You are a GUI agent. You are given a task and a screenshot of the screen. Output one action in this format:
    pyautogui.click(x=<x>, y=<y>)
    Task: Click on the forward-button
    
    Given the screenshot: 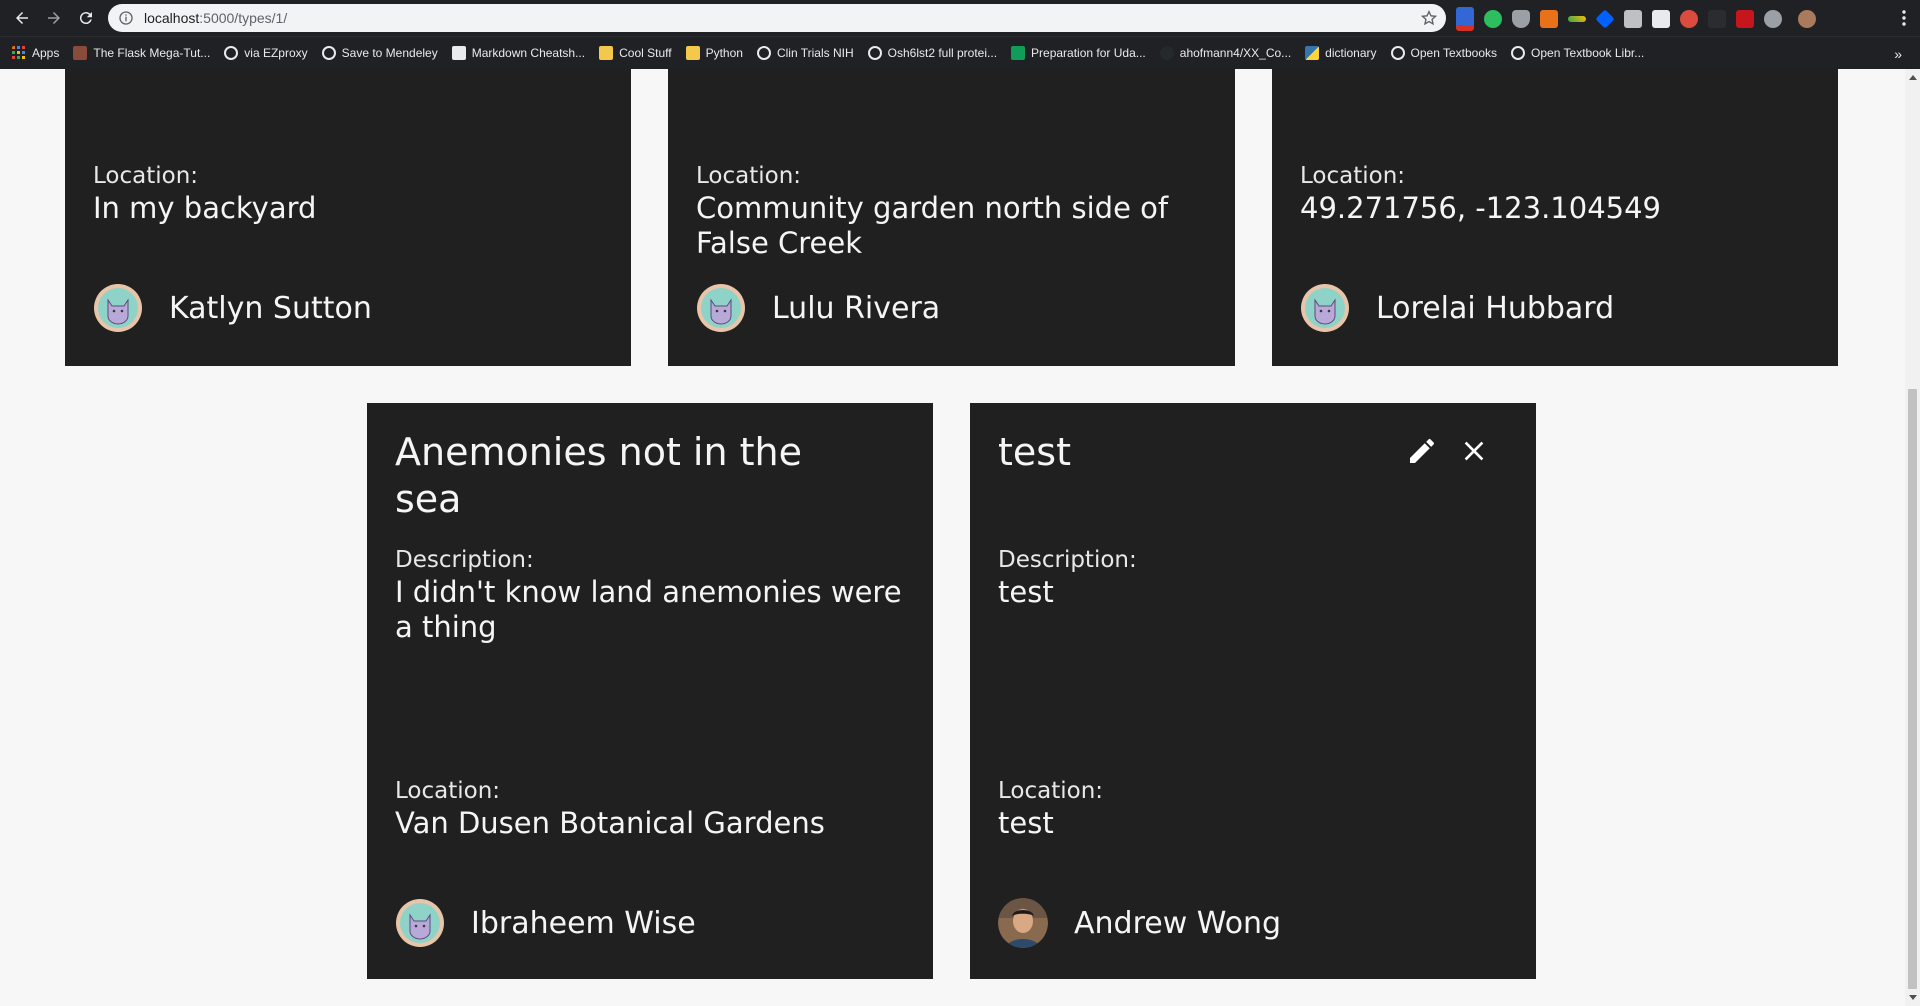 What is the action you would take?
    pyautogui.click(x=54, y=18)
    